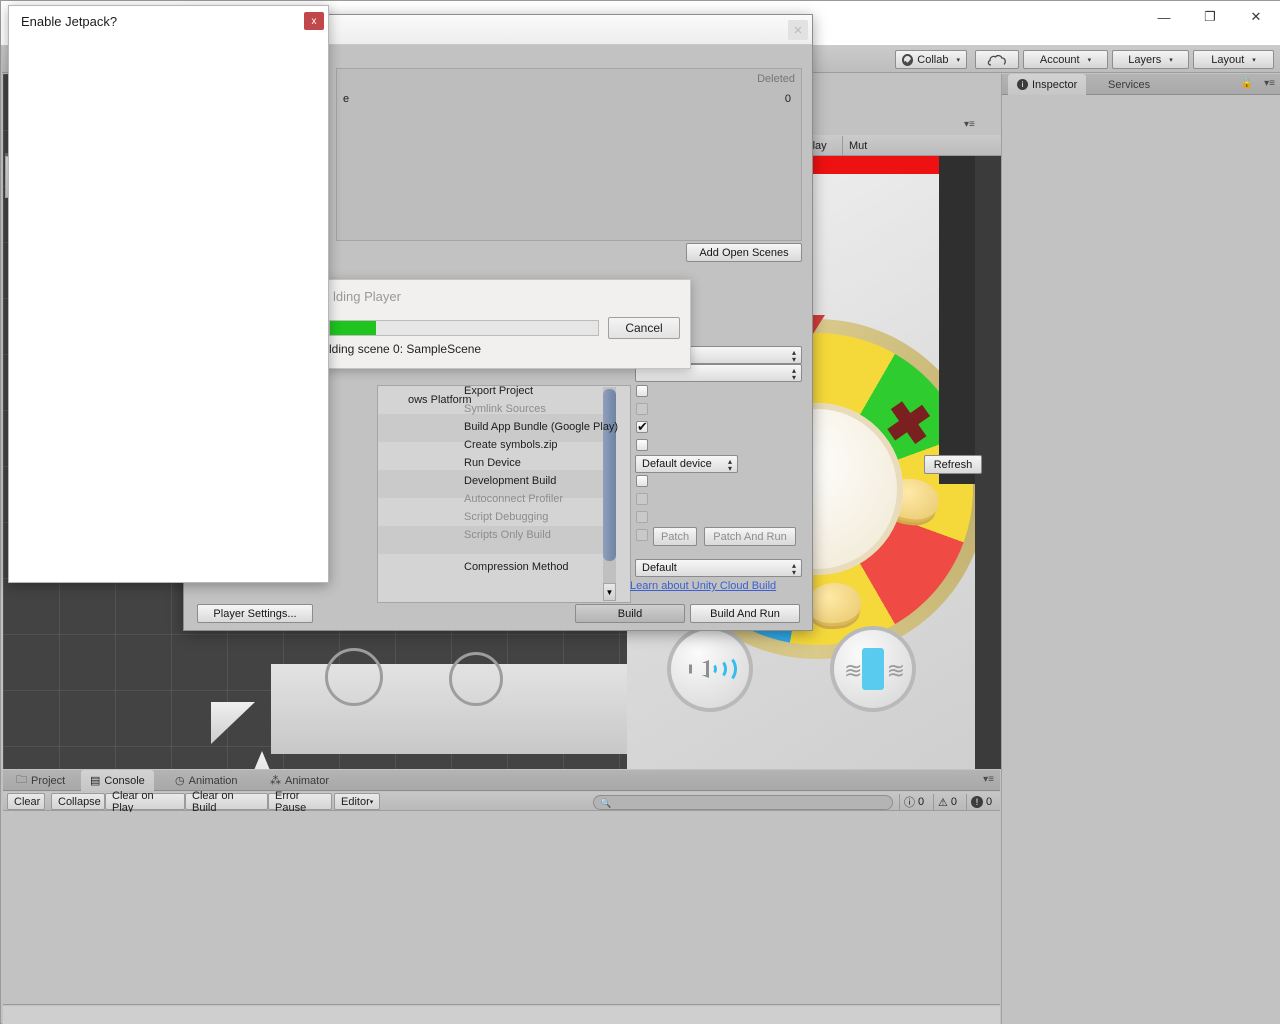 The height and width of the screenshot is (1024, 1280). I want to click on jetpack-close-button: x, so click(314, 21).